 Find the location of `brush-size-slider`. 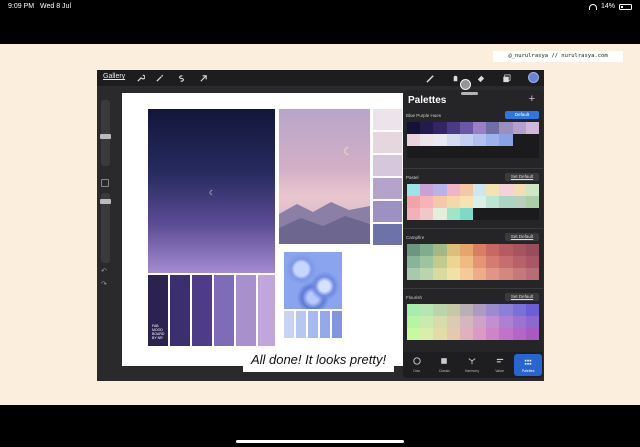

brush-size-slider is located at coordinates (105, 133).